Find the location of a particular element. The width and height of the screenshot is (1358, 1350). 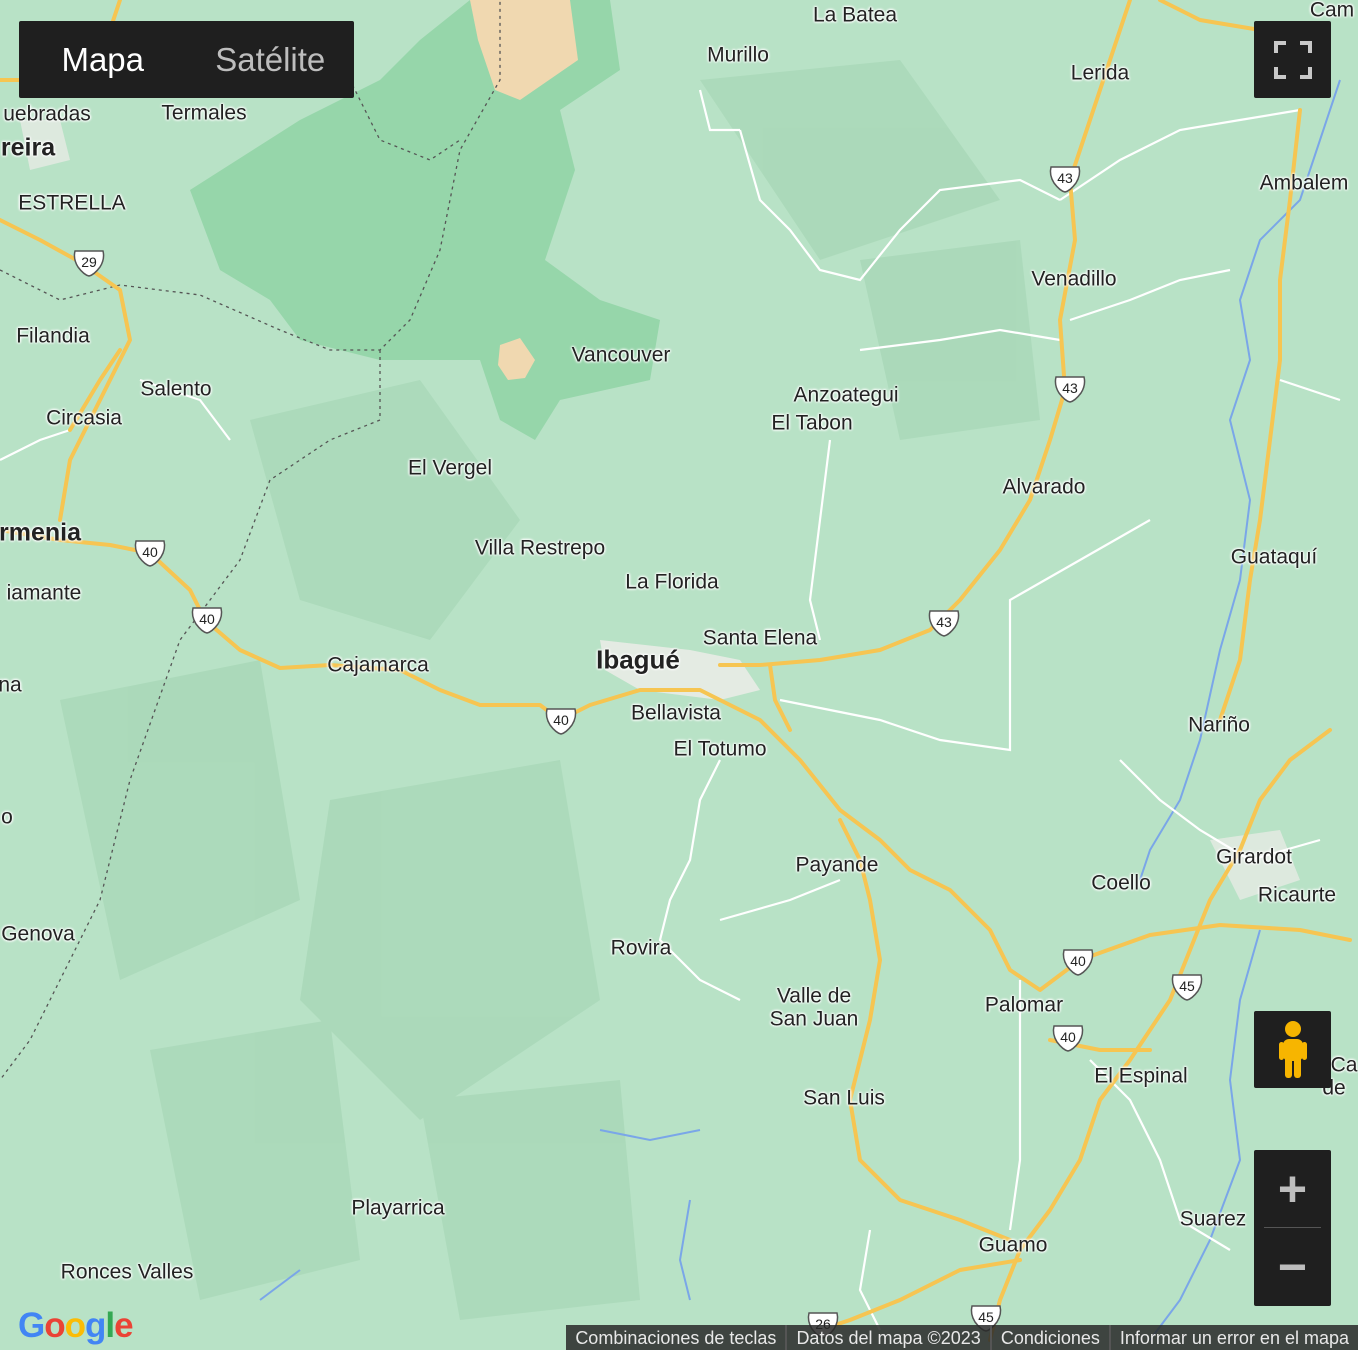

place-label: Lerida is located at coordinates (1100, 73).